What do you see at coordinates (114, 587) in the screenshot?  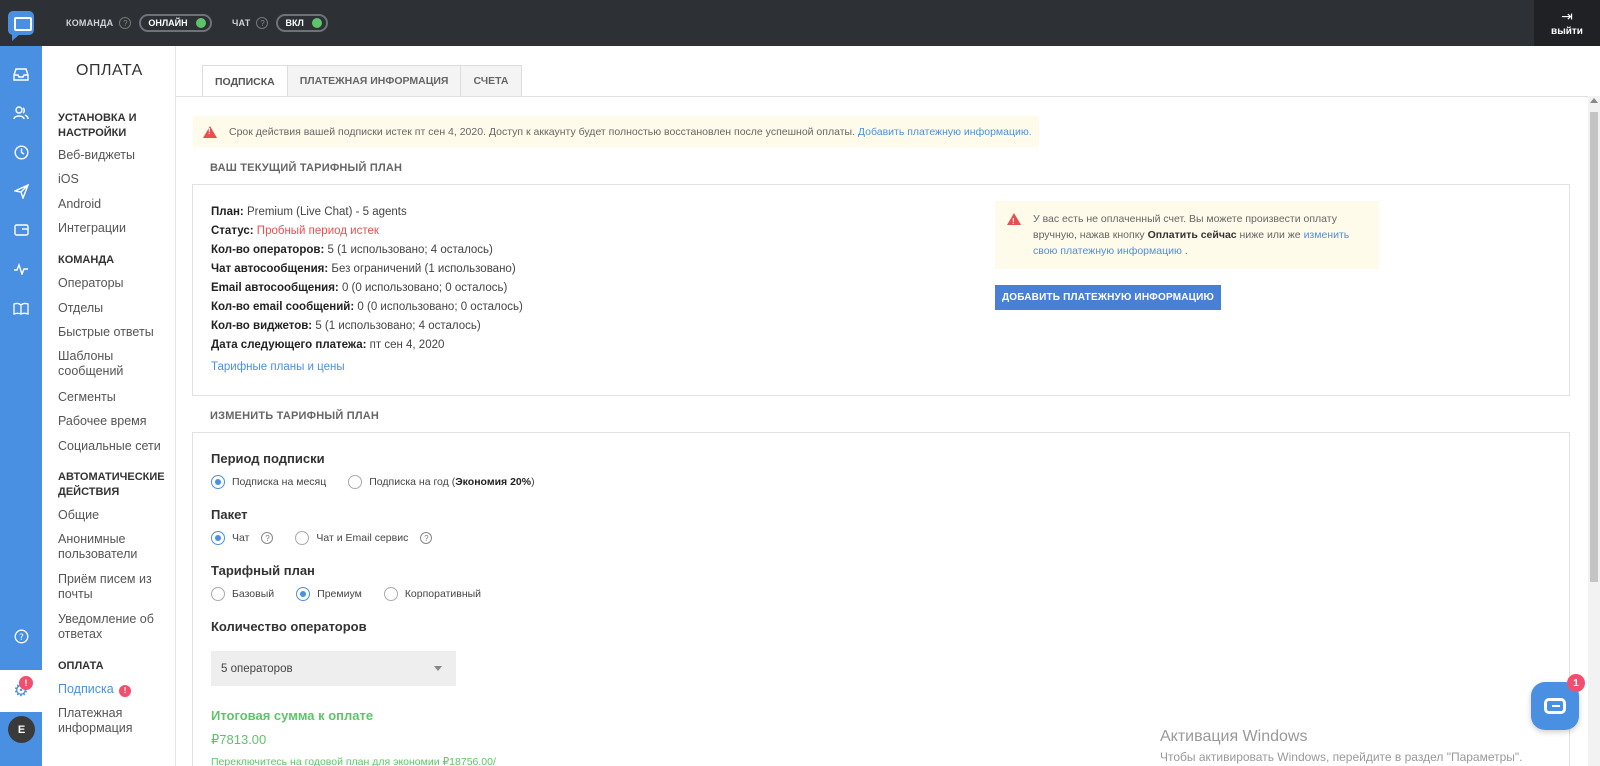 I see `sidebar-item-email-receiving: Приём писем из почты` at bounding box center [114, 587].